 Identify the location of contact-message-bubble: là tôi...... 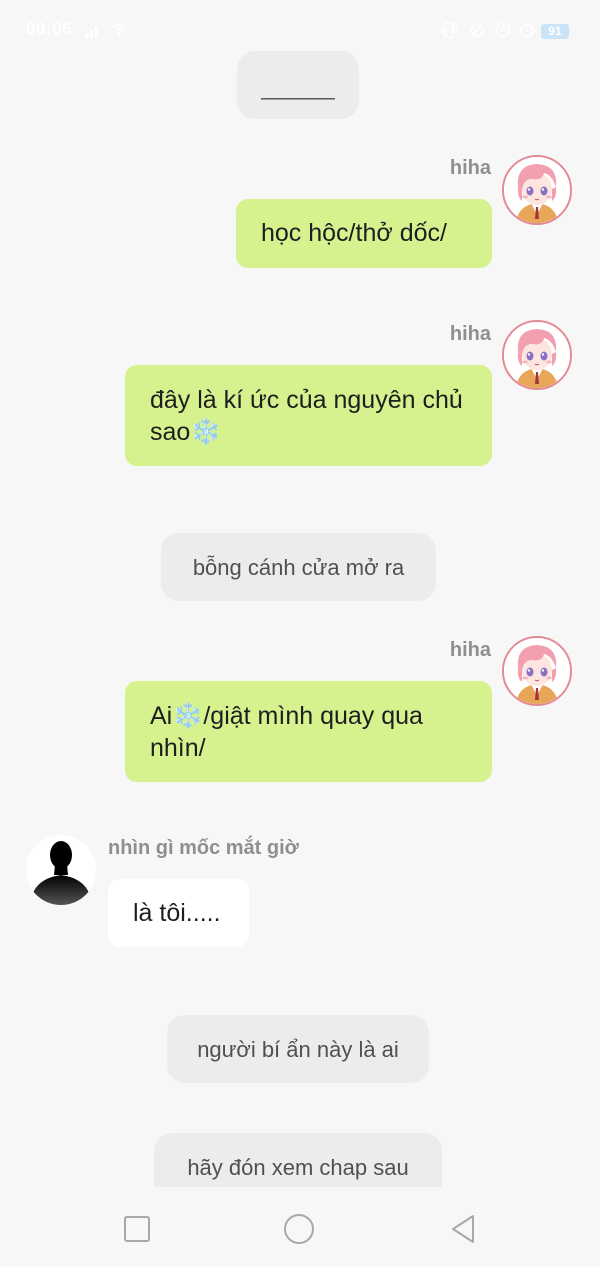
(178, 913).